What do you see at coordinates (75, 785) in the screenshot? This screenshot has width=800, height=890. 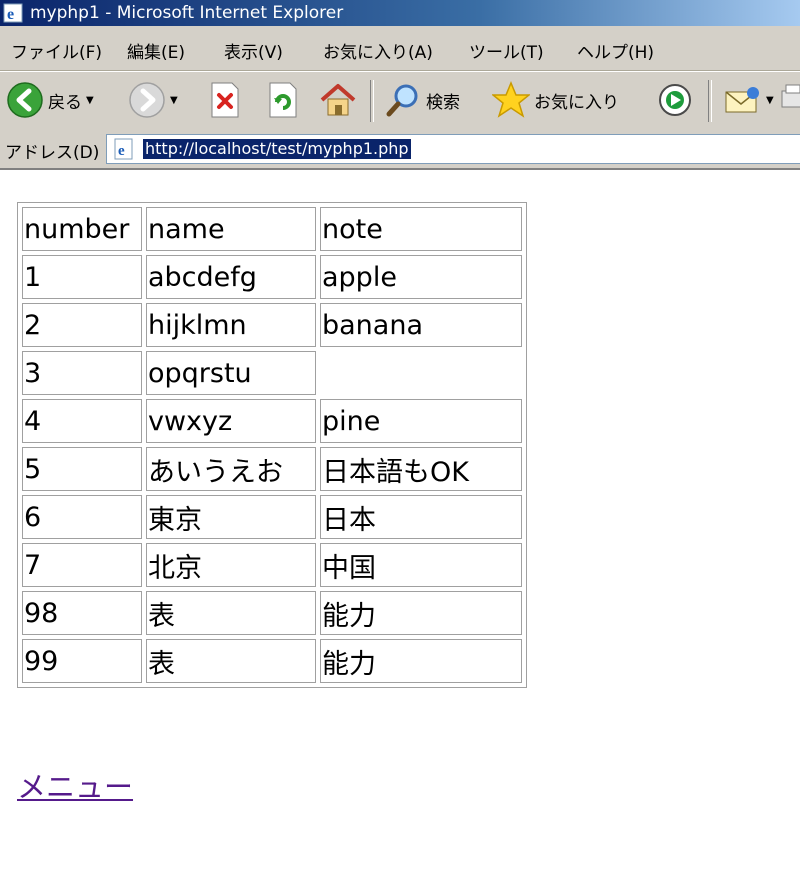 I see `menu-link: メニュー` at bounding box center [75, 785].